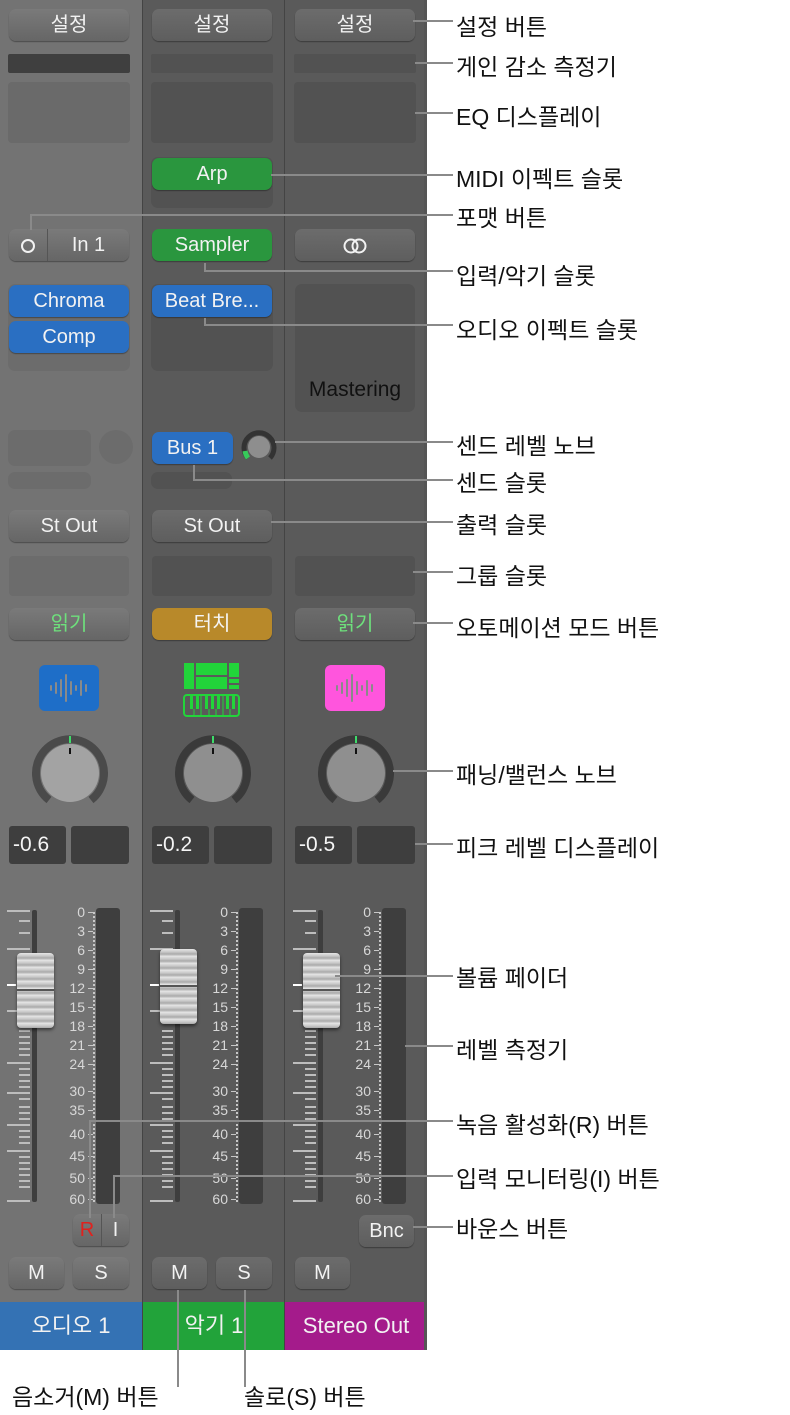 The height and width of the screenshot is (1415, 790). I want to click on scale-label: 30, so click(77, 1091).